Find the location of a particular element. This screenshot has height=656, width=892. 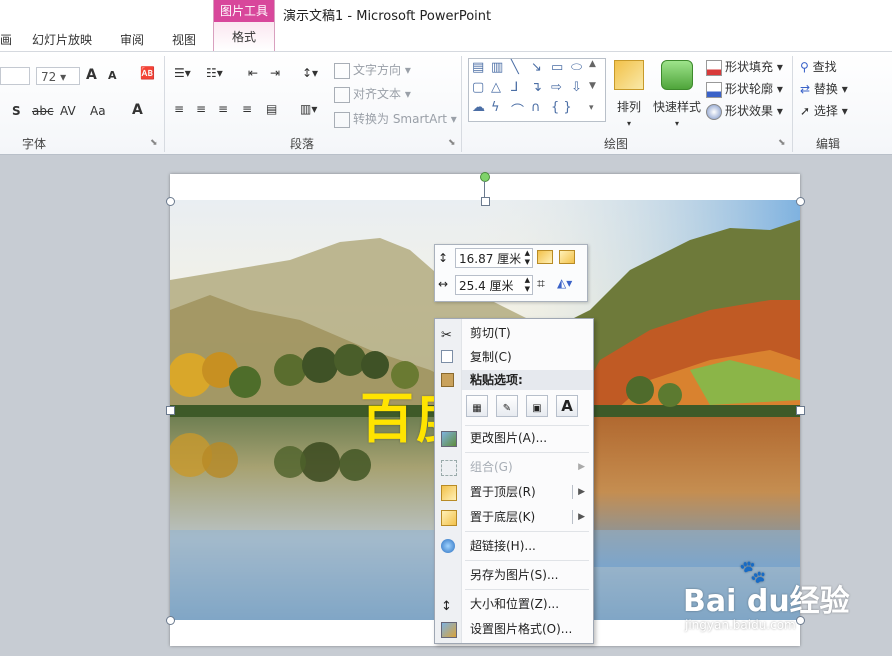

paste-text-only-button: A is located at coordinates (567, 406).